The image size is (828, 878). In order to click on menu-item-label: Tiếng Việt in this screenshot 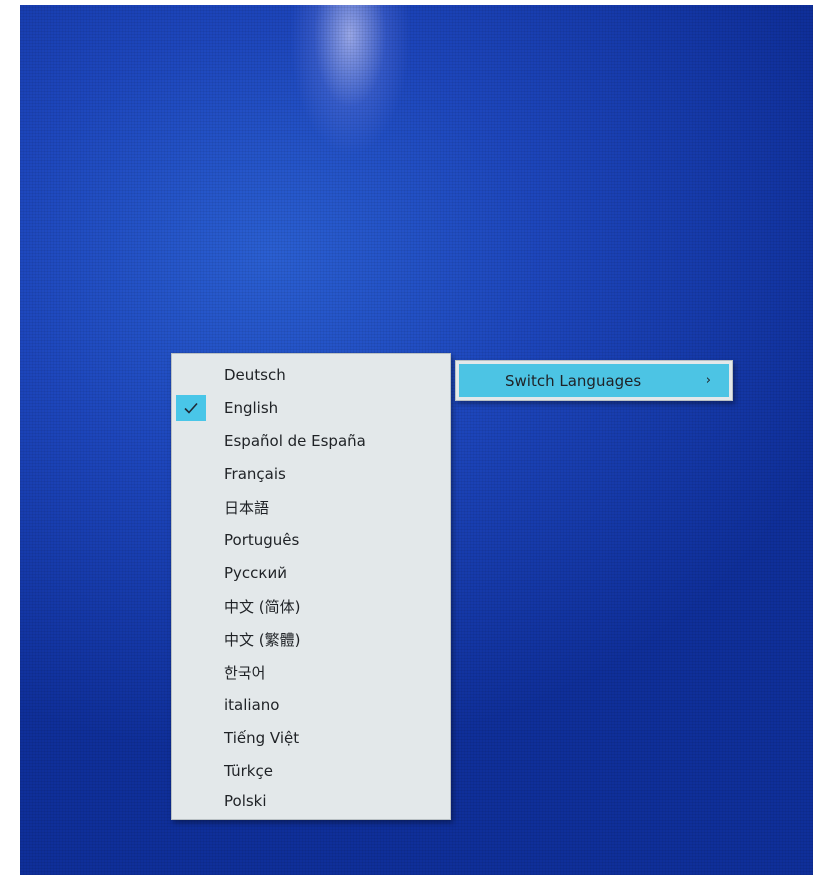, I will do `click(262, 738)`.